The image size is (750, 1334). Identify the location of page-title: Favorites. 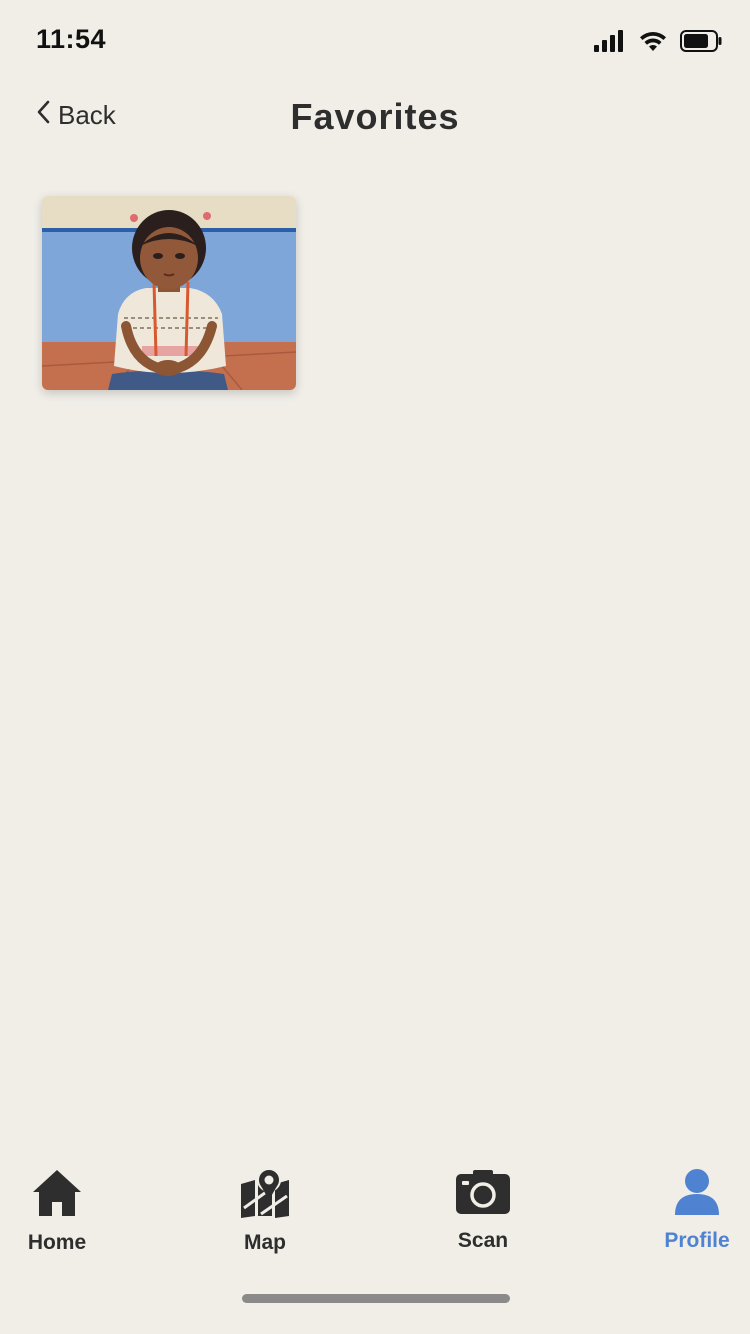
(375, 116).